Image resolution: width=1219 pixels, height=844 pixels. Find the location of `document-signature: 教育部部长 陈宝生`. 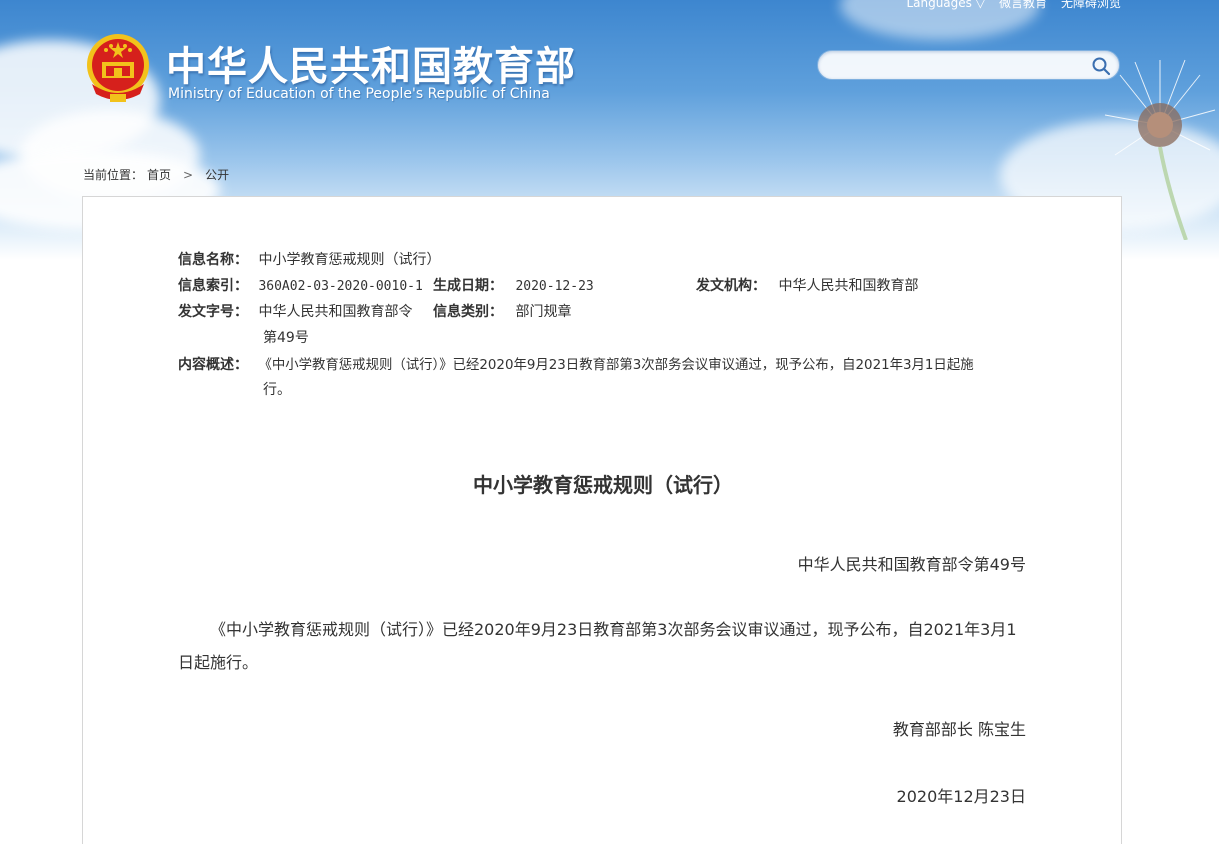

document-signature: 教育部部长 陈宝生 is located at coordinates (959, 729).